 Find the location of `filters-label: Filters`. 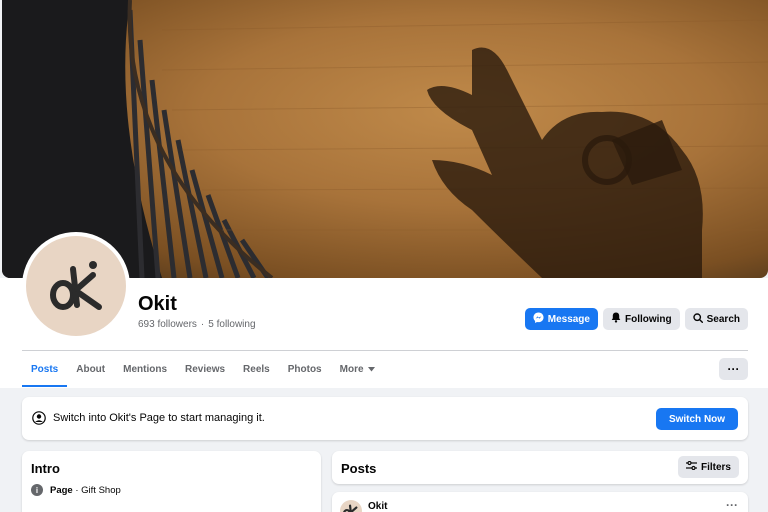

filters-label: Filters is located at coordinates (715, 467).